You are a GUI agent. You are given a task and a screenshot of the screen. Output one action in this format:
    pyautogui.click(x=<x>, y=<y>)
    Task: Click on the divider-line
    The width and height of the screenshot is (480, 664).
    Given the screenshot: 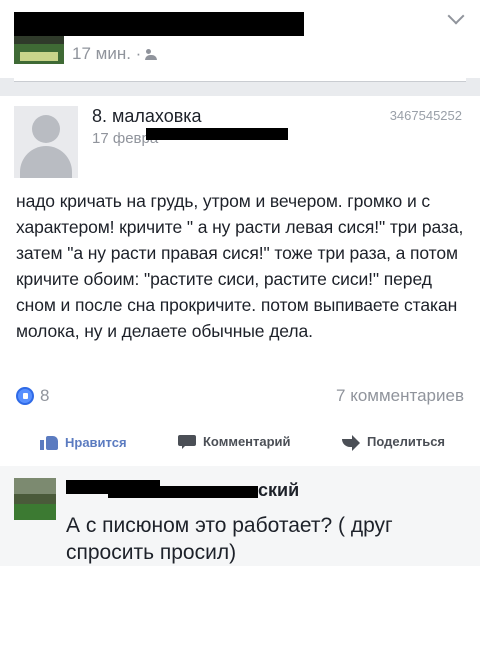 What is the action you would take?
    pyautogui.click(x=240, y=80)
    